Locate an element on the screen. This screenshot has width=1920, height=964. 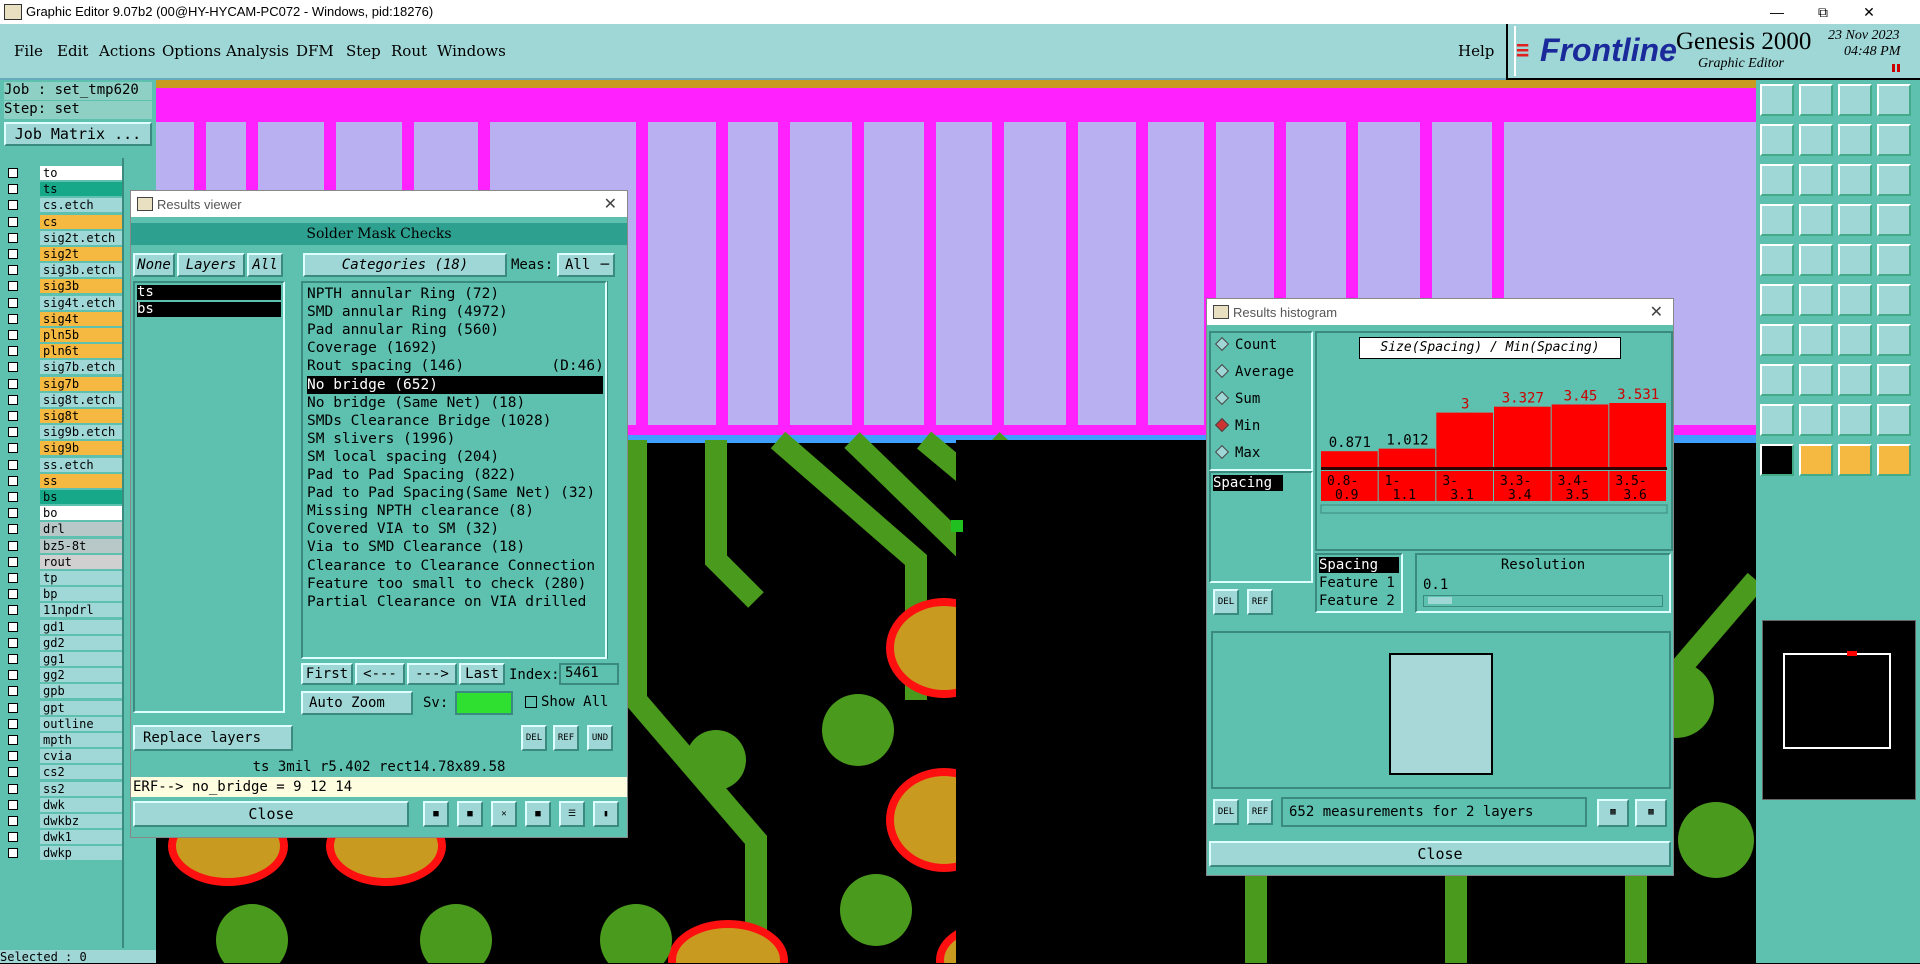
layer-name: bp is located at coordinates (84, 594).